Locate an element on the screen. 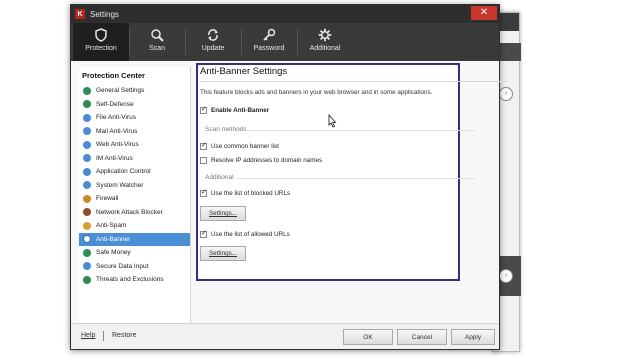  sidebar-item-self-defense: Self-Defense is located at coordinates (134, 105).